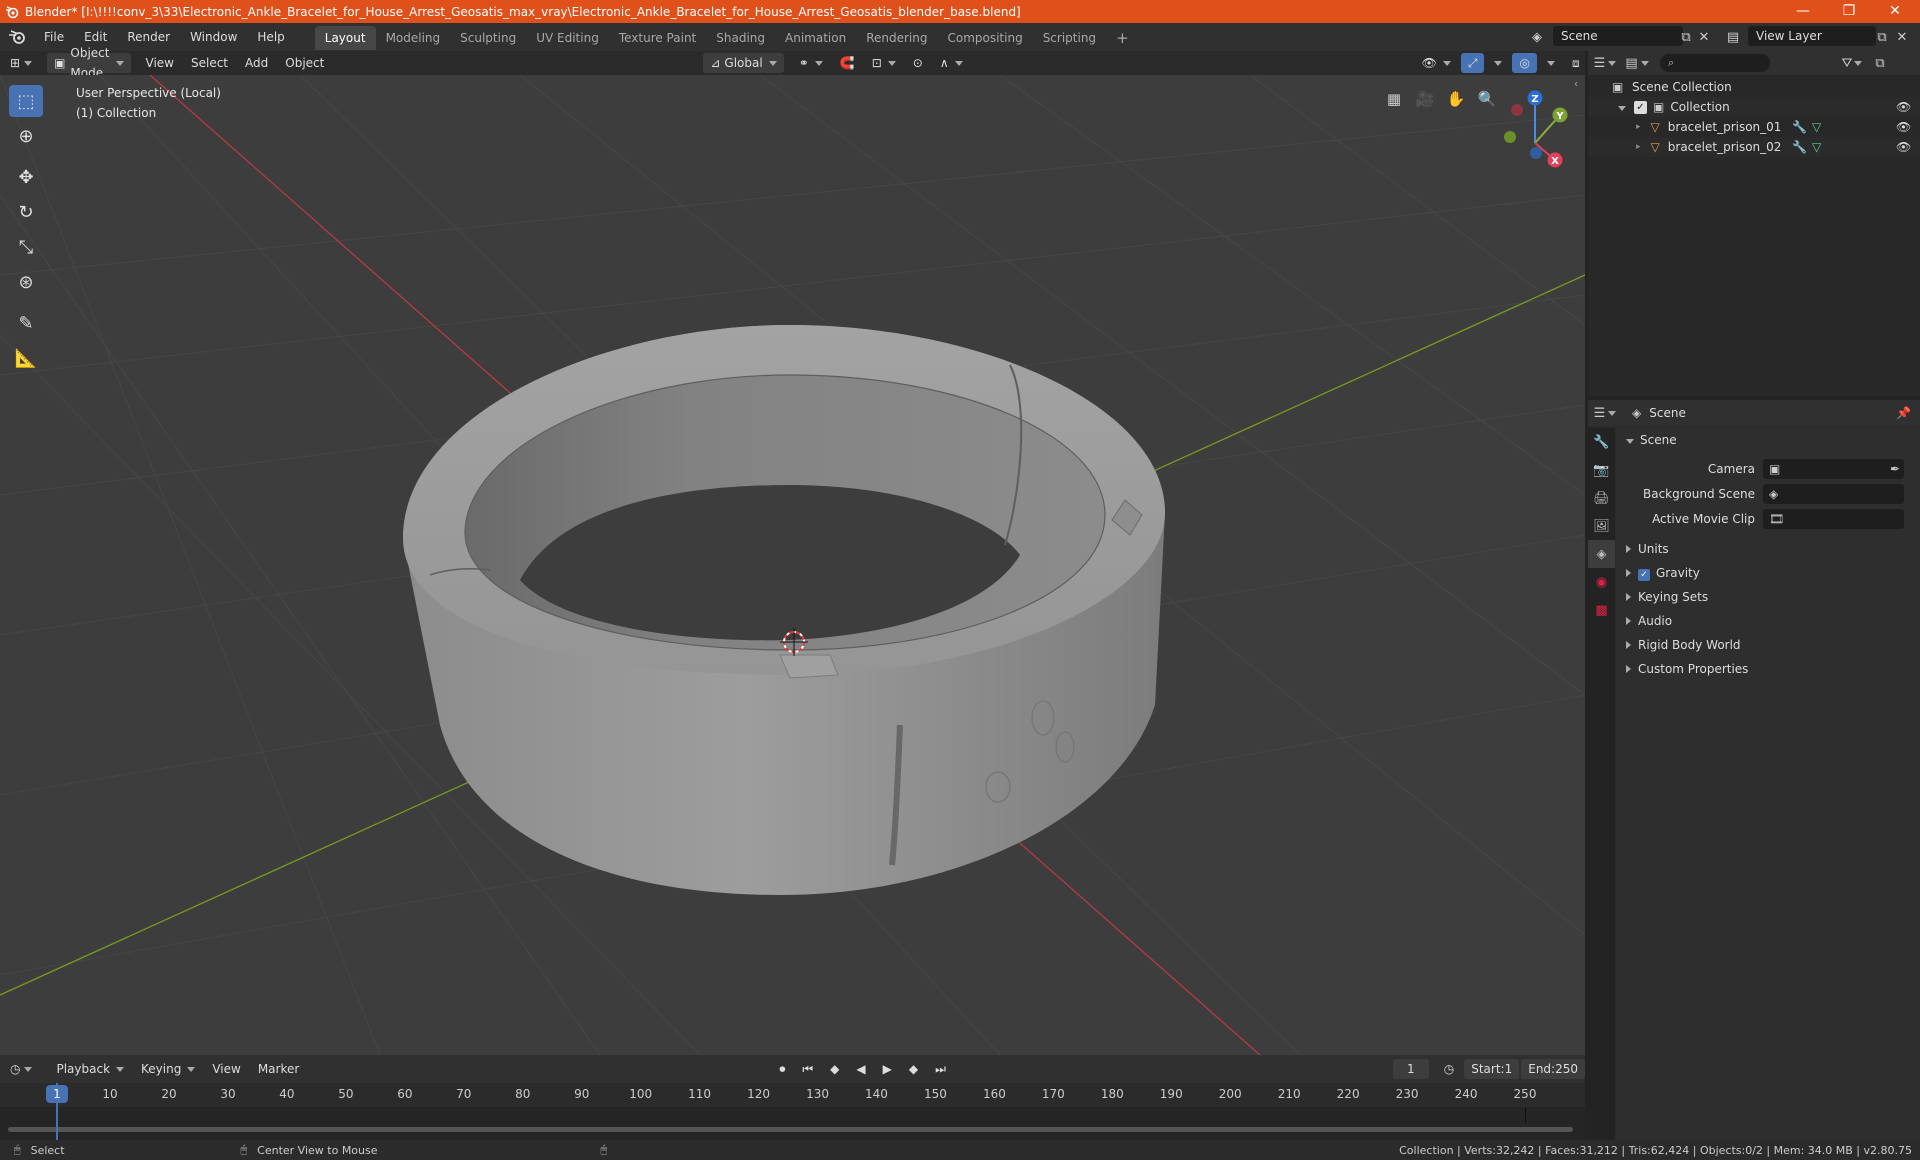 The height and width of the screenshot is (1160, 1920). I want to click on view-layer-browse-icon: ▤, so click(1733, 37).